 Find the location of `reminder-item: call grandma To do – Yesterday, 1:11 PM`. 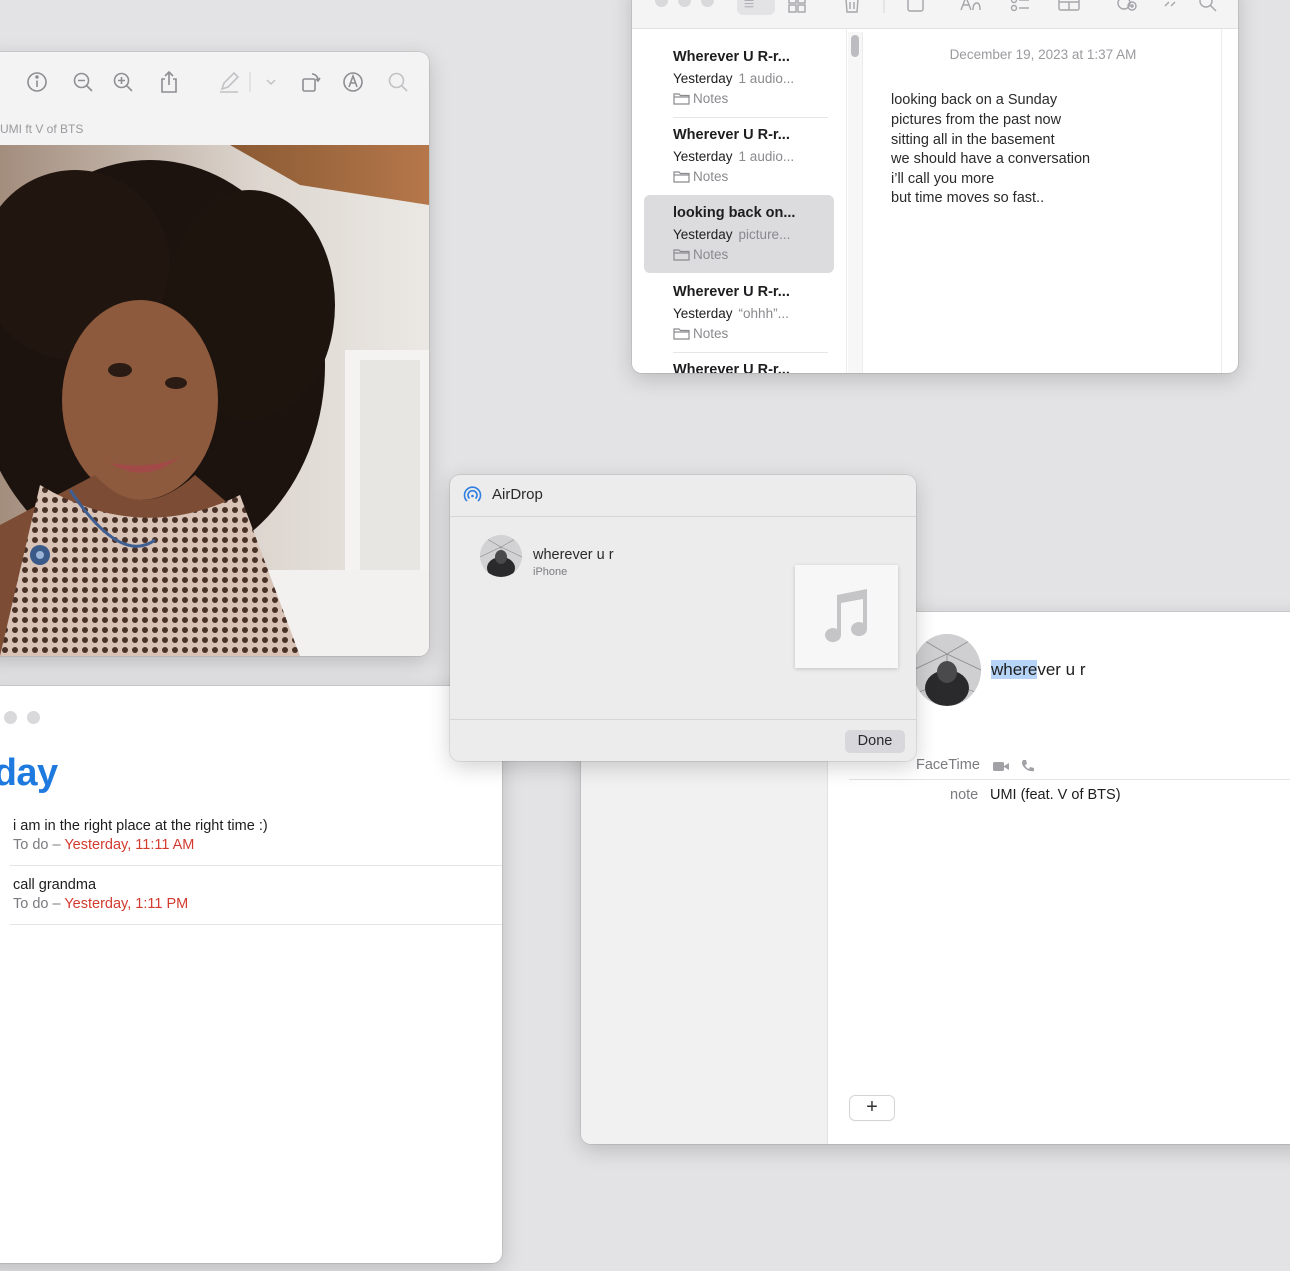

reminder-item: call grandma To do – Yesterday, 1:11 PM is located at coordinates (256, 901).